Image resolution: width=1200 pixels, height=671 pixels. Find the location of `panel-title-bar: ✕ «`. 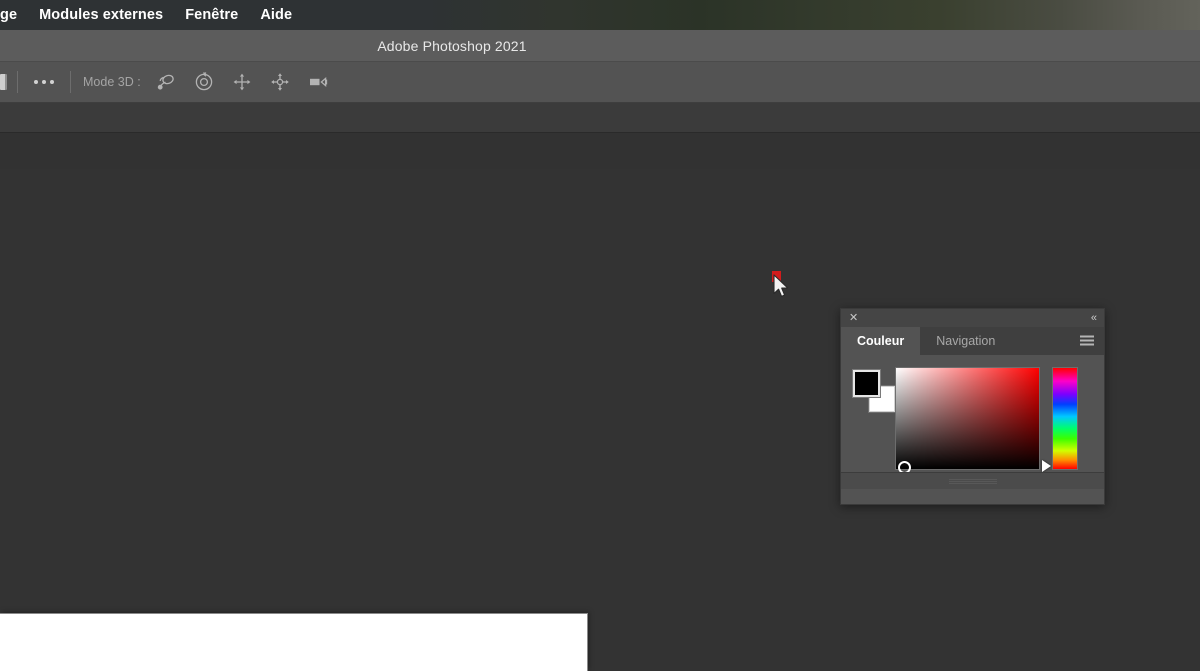

panel-title-bar: ✕ « is located at coordinates (972, 318).